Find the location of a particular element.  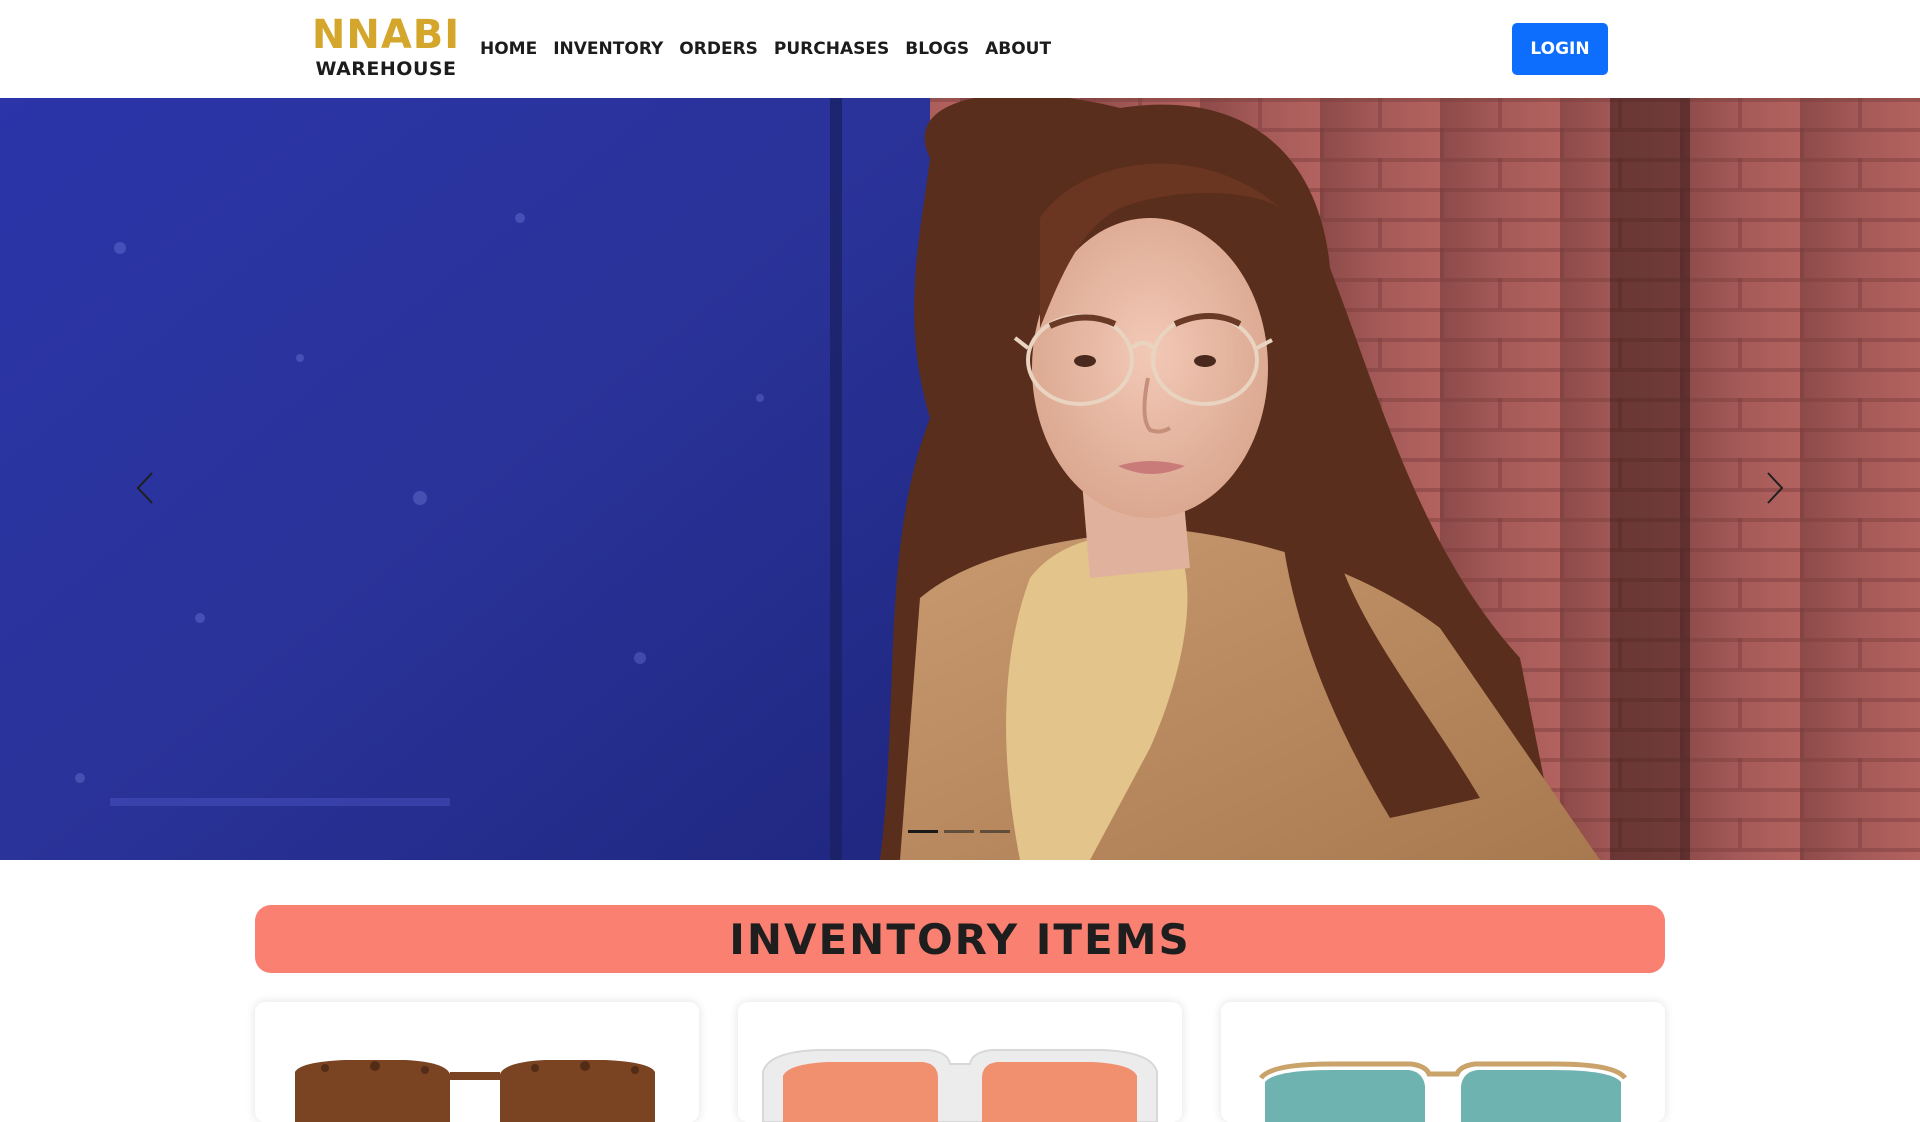

nav-link-home: HOME is located at coordinates (512, 49).